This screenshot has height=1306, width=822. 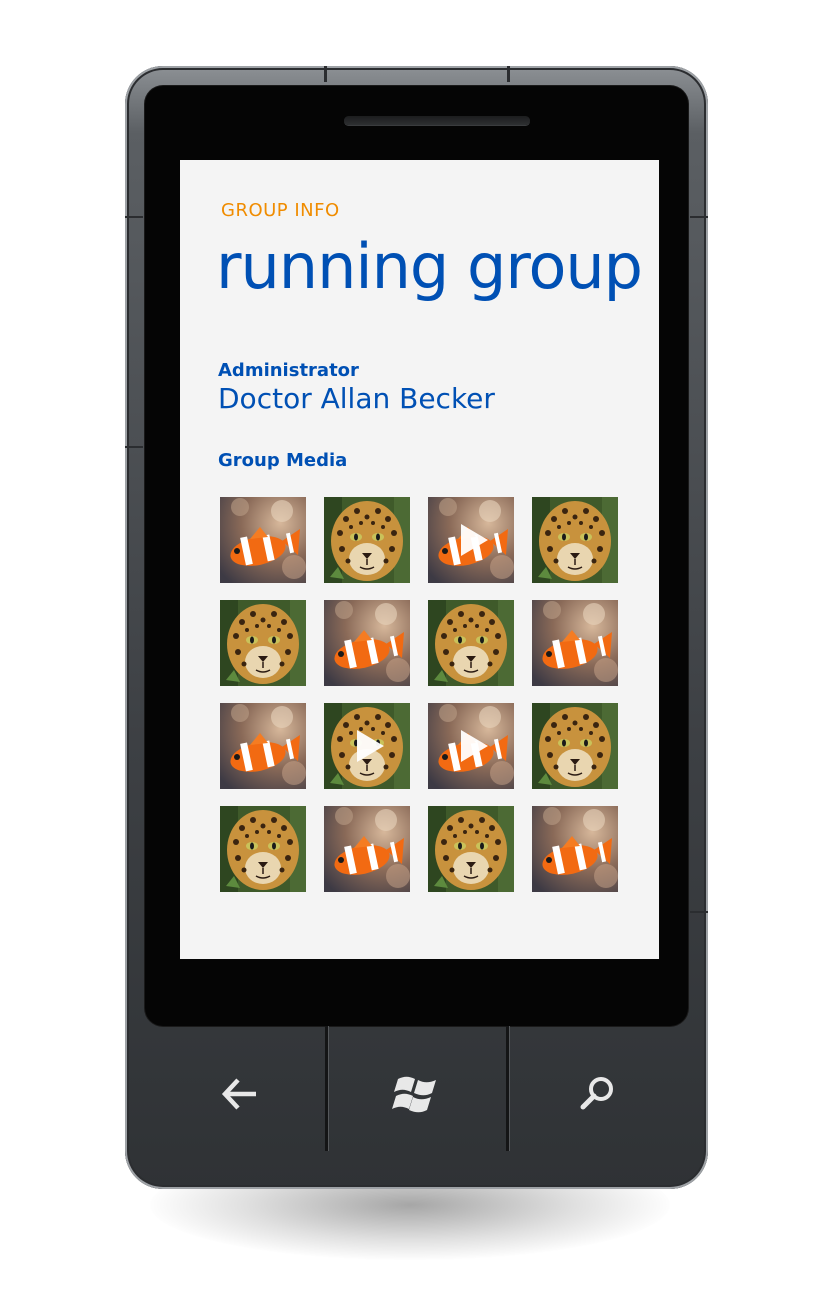 I want to click on earpiece-speaker, so click(x=437, y=120).